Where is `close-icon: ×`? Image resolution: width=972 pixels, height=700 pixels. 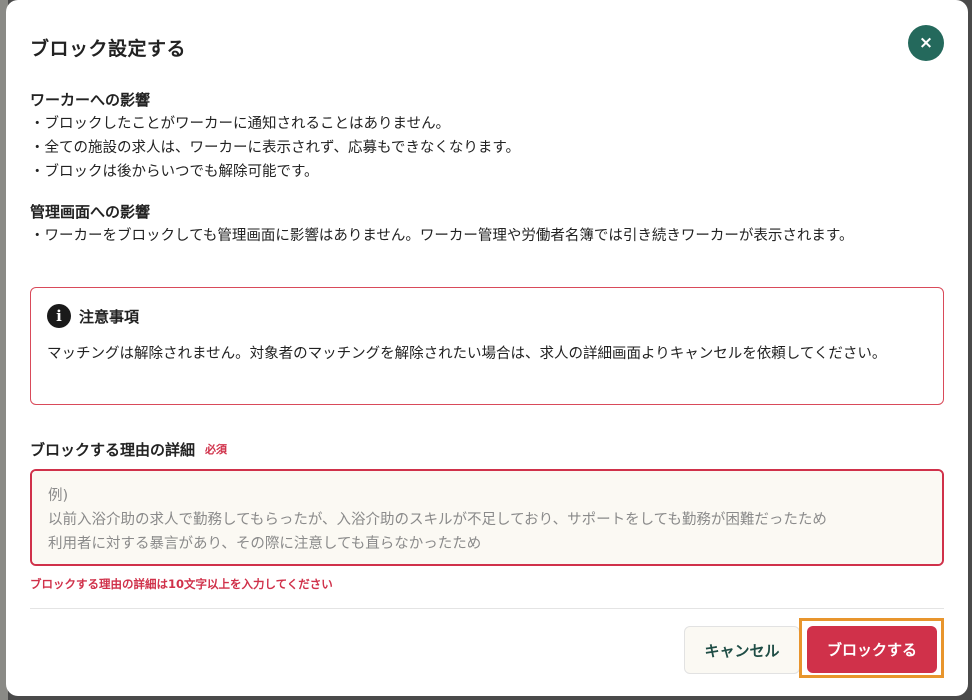
close-icon: × is located at coordinates (926, 43).